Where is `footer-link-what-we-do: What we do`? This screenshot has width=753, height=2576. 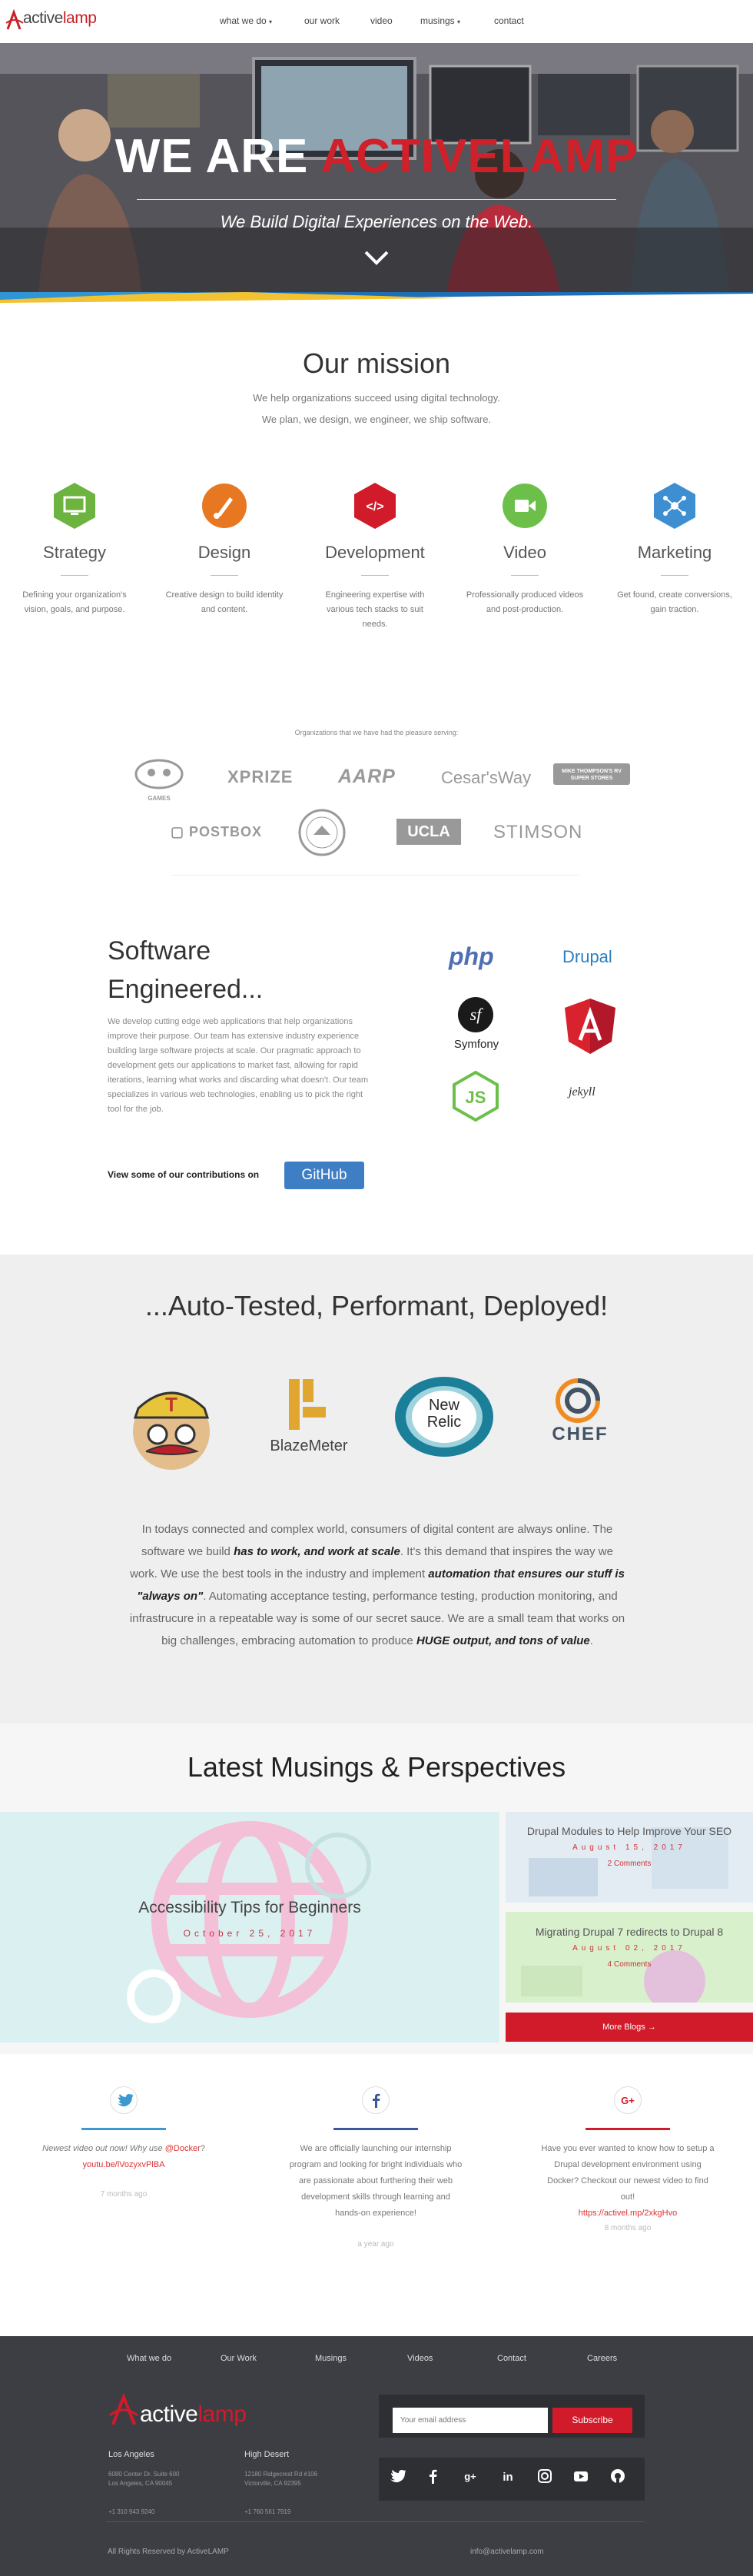 footer-link-what-we-do: What we do is located at coordinates (149, 2358).